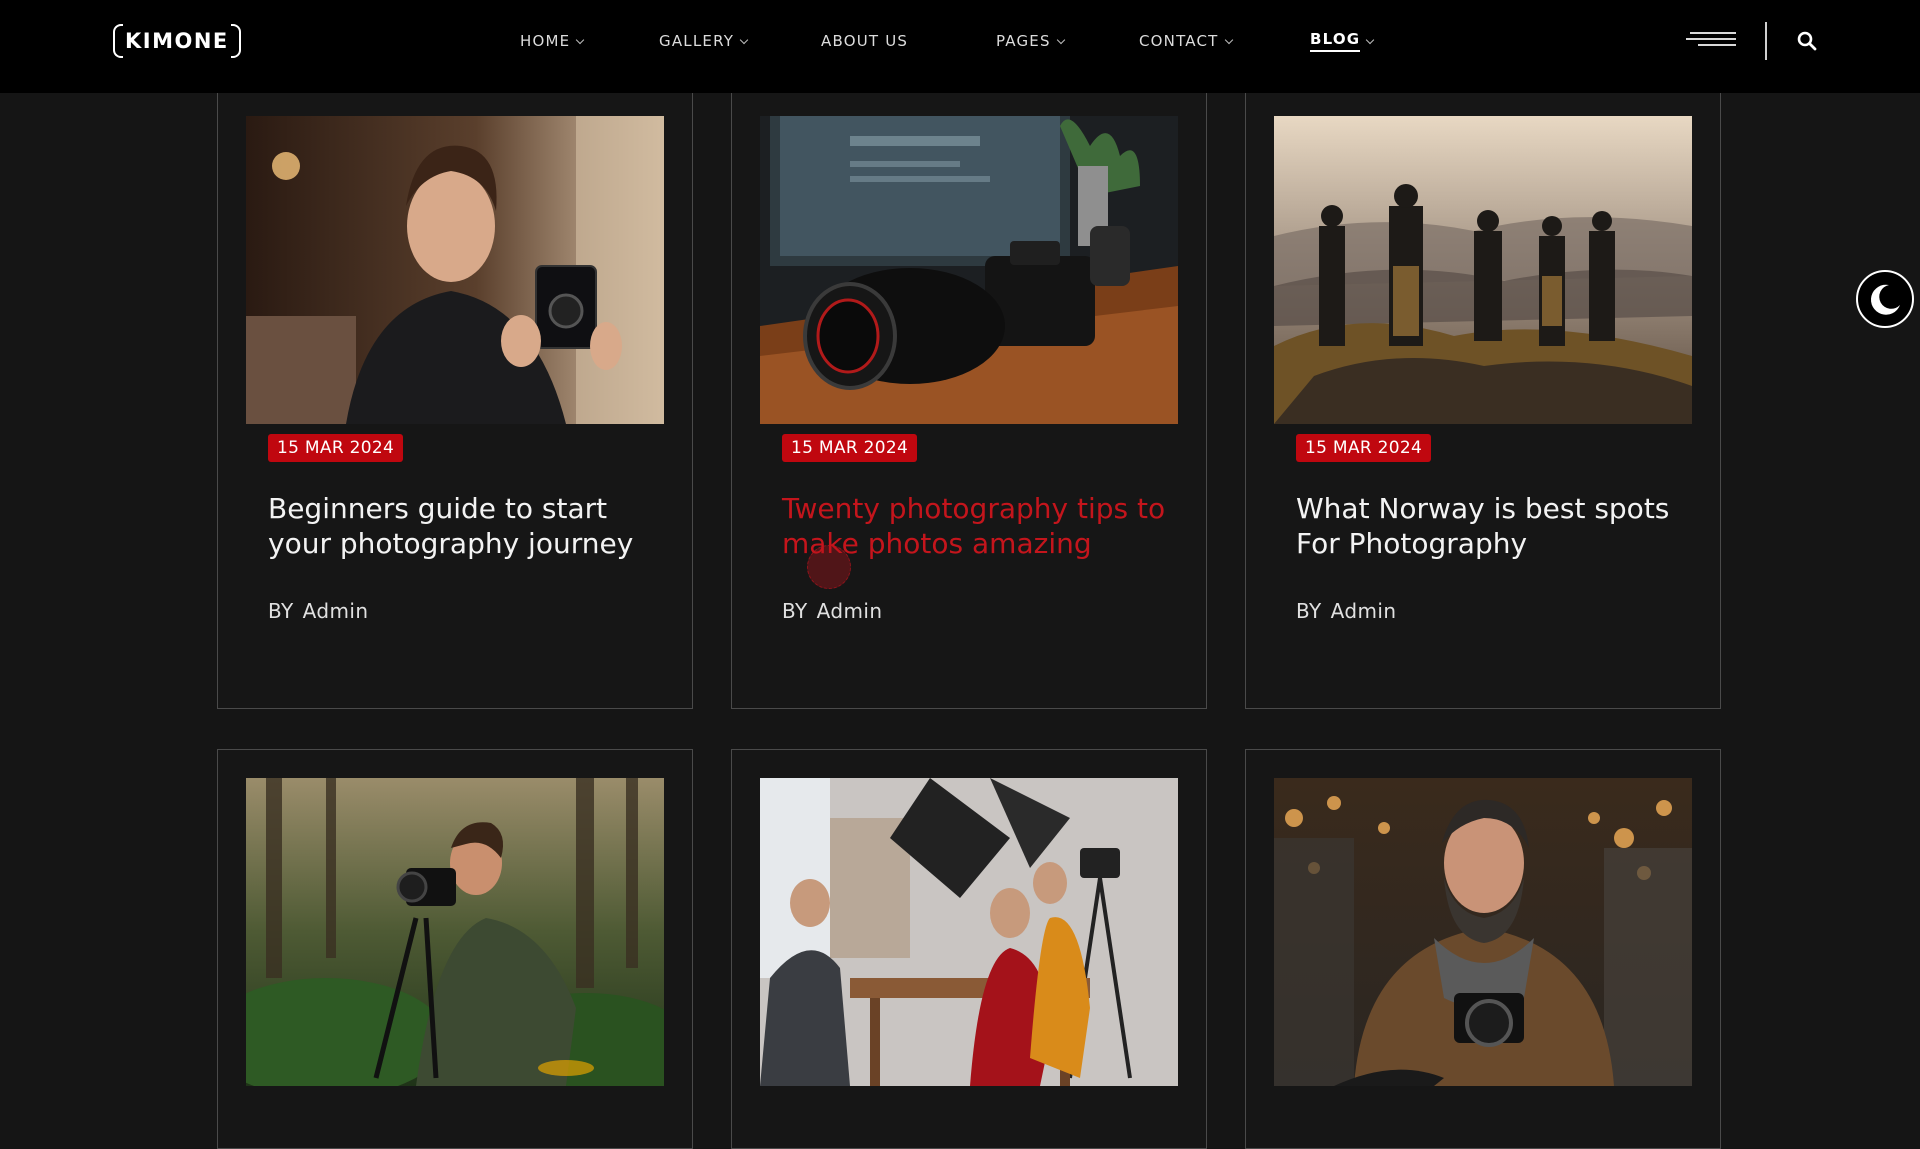 The image size is (1920, 1149). Describe the element at coordinates (697, 41) in the screenshot. I see `nav-label: GALLERY` at that location.